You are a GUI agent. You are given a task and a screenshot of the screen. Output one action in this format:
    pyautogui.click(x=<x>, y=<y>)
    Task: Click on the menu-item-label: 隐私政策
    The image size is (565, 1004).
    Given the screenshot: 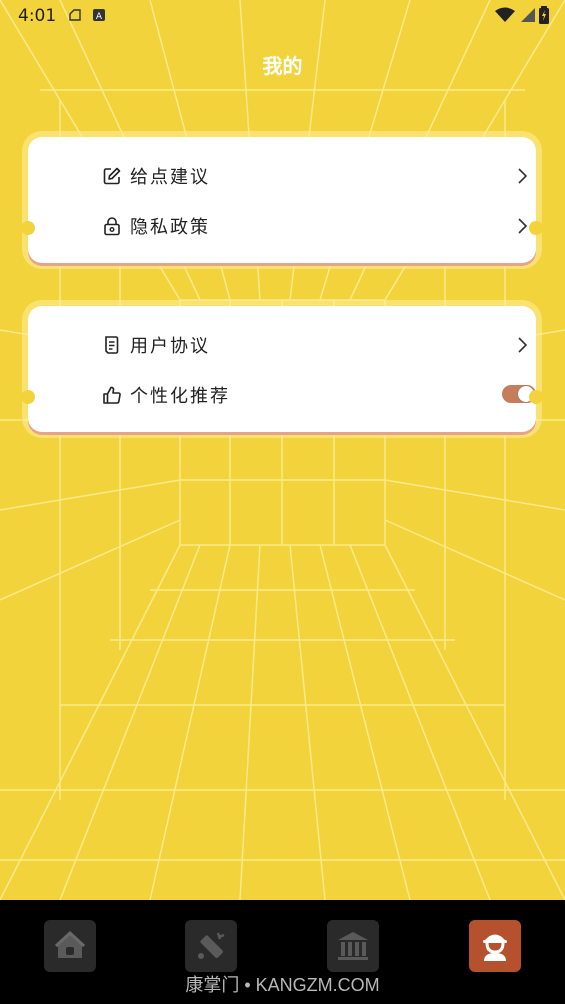 What is the action you would take?
    pyautogui.click(x=170, y=227)
    